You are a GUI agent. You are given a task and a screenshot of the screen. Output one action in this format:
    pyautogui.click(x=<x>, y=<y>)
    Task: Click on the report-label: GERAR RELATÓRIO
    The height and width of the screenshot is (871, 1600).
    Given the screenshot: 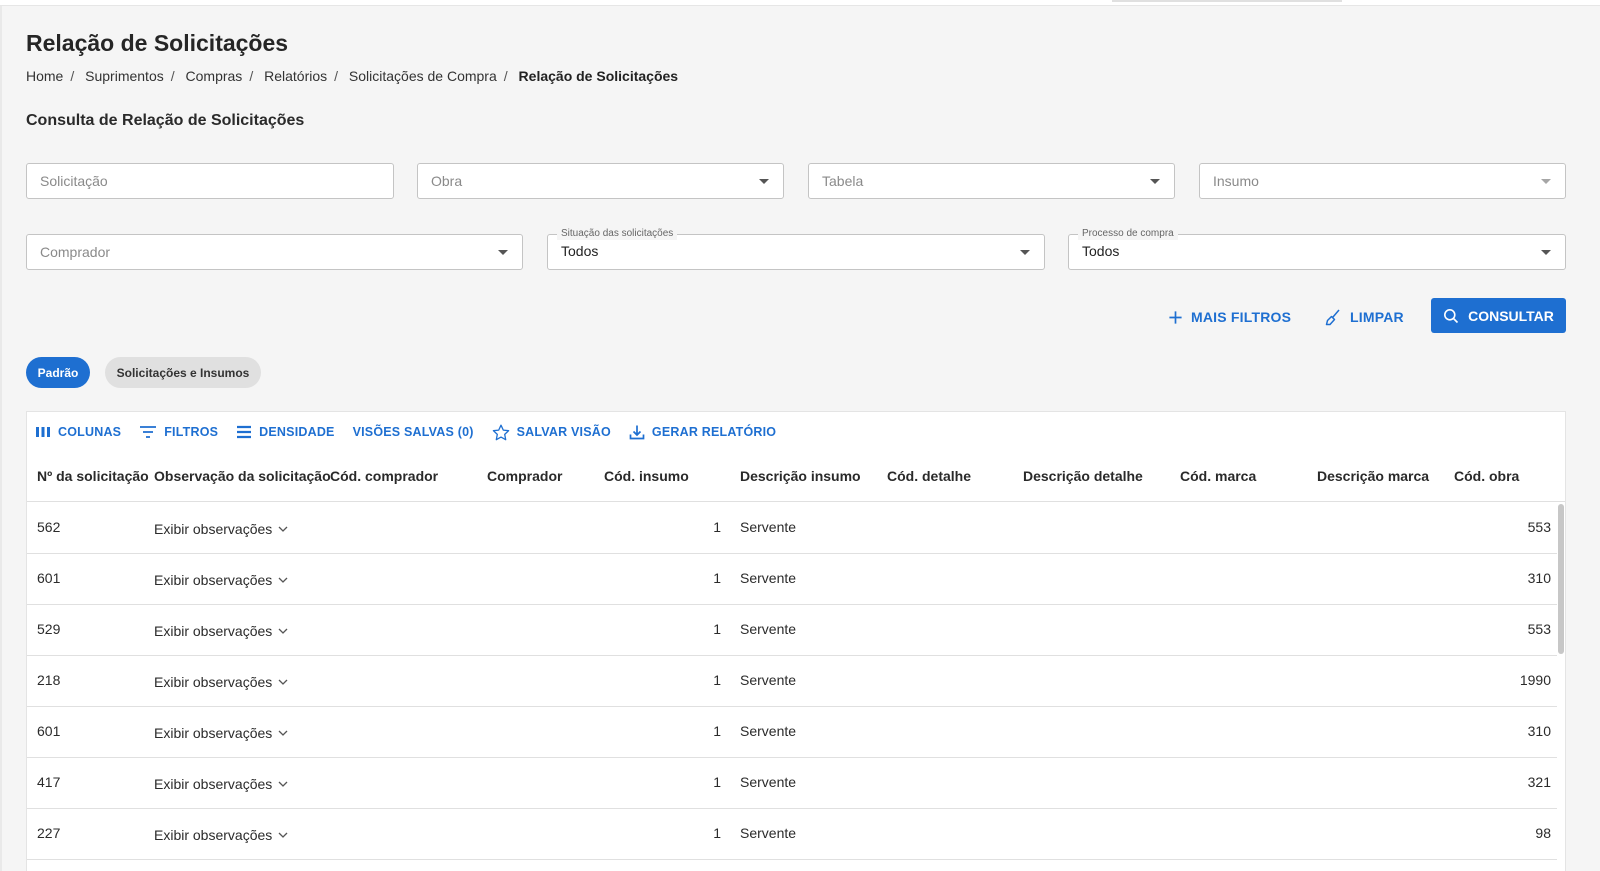 What is the action you would take?
    pyautogui.click(x=714, y=432)
    